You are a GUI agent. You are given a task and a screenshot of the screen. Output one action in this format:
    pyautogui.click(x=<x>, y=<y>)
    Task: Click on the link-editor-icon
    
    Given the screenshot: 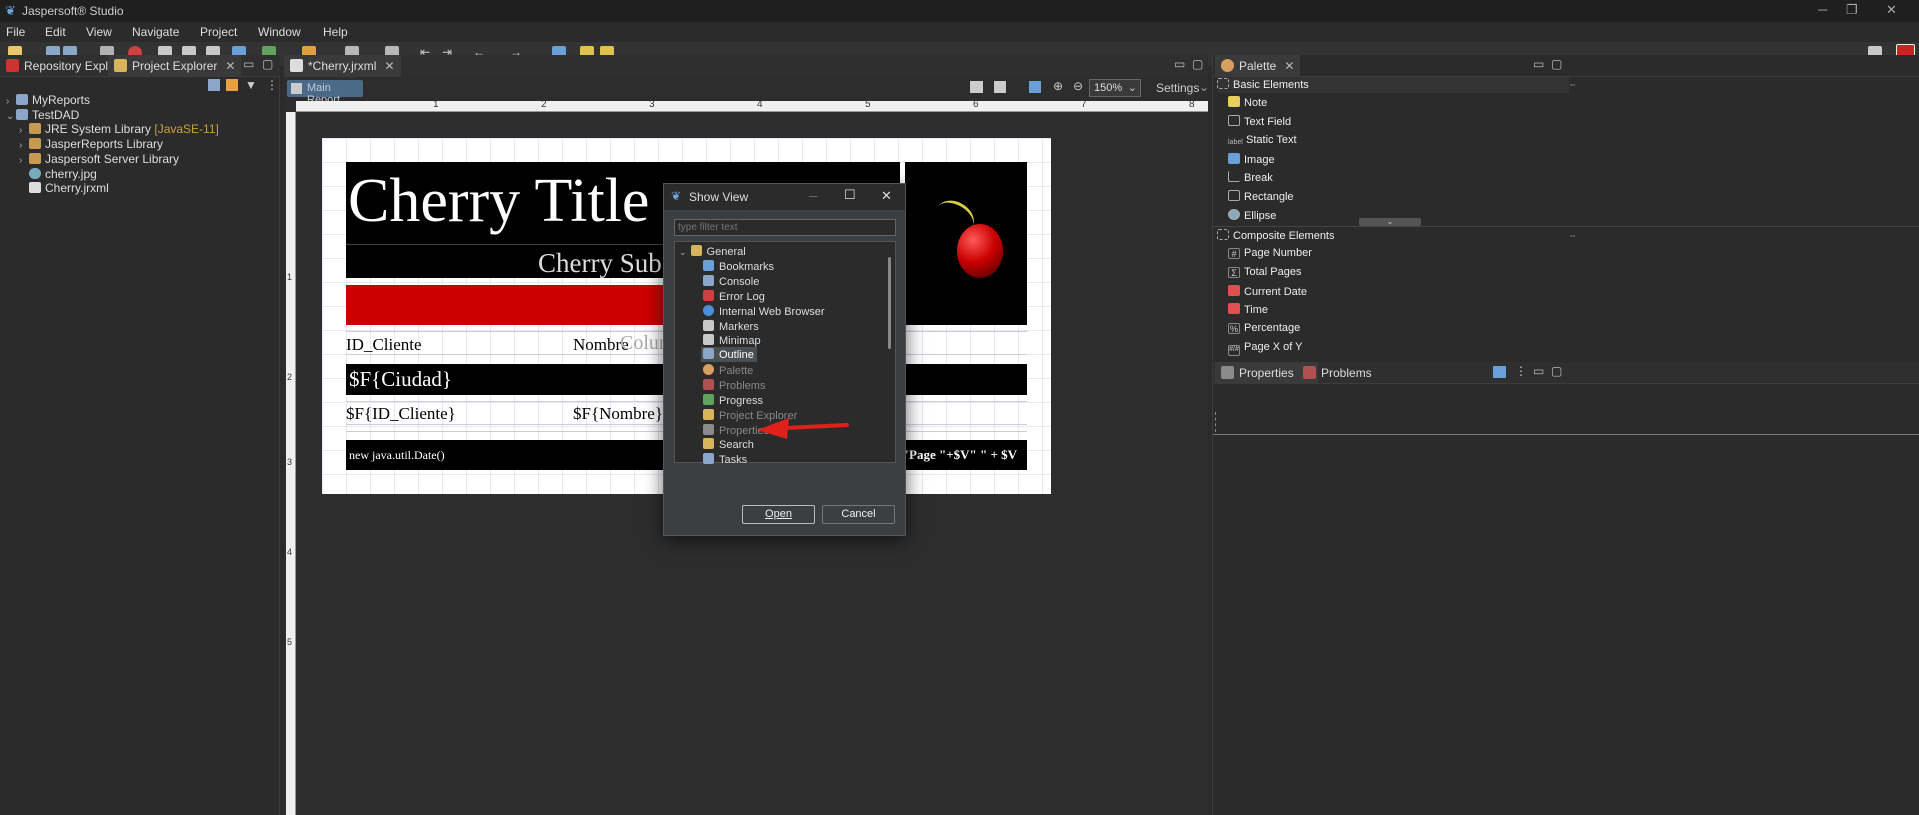 What is the action you would take?
    pyautogui.click(x=232, y=85)
    